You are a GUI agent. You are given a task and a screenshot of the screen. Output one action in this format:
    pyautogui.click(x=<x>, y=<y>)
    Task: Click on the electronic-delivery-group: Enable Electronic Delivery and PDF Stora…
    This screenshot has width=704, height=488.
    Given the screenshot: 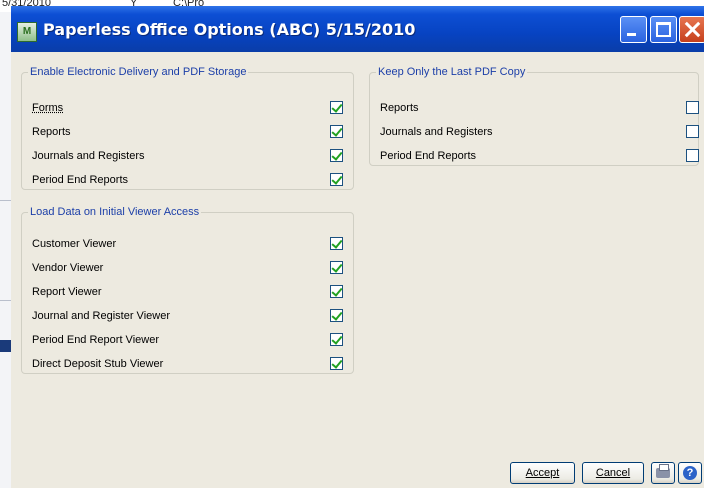 What is the action you would take?
    pyautogui.click(x=187, y=128)
    